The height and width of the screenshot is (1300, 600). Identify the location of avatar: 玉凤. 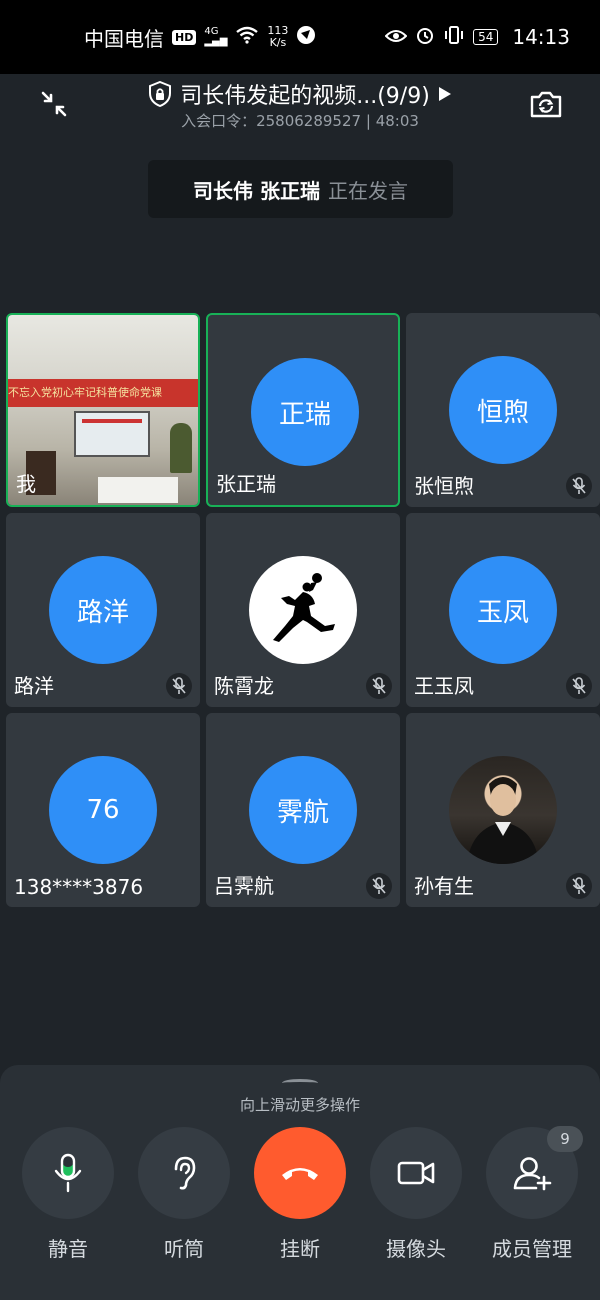
(503, 610).